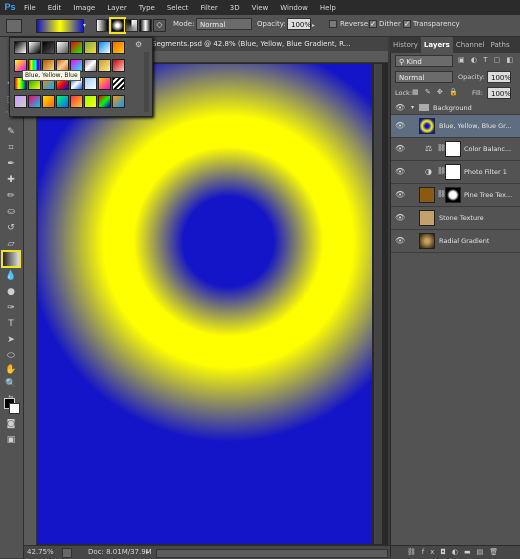  What do you see at coordinates (405, 45) in the screenshot?
I see `tab-history: History` at bounding box center [405, 45].